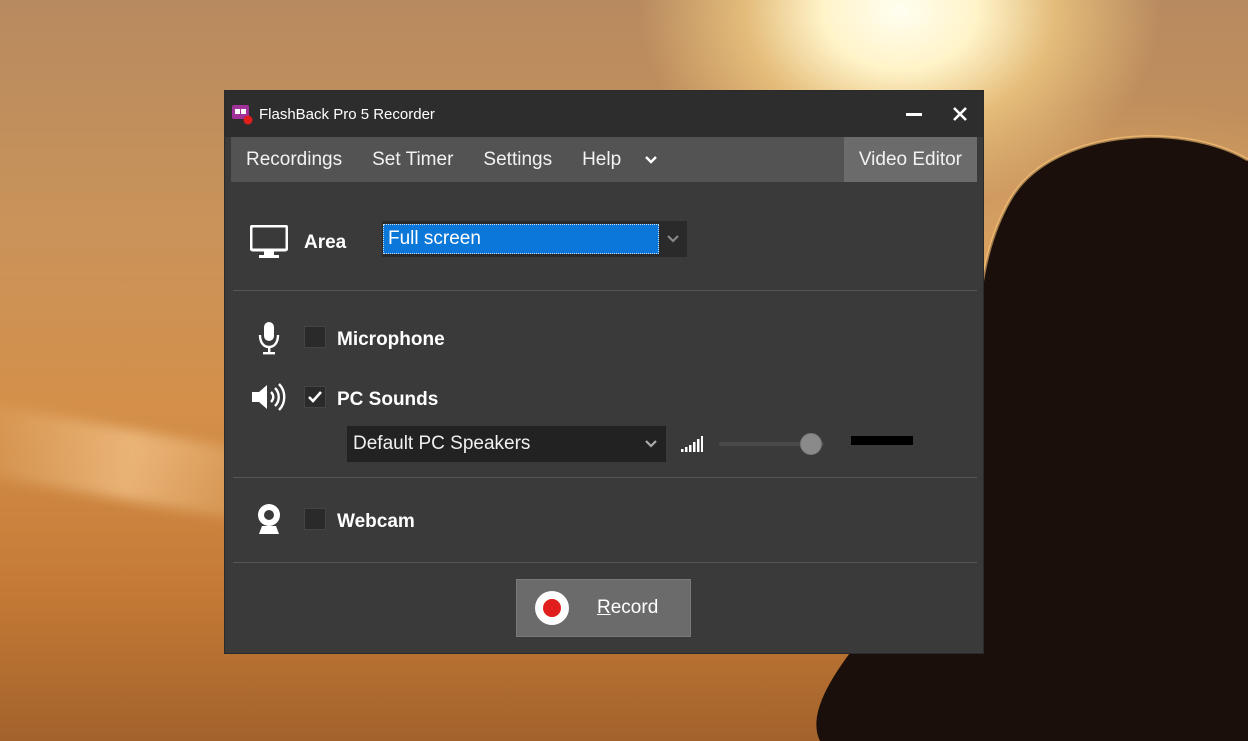 This screenshot has height=741, width=1248. Describe the element at coordinates (269, 241) in the screenshot. I see `monitor-icon` at that location.